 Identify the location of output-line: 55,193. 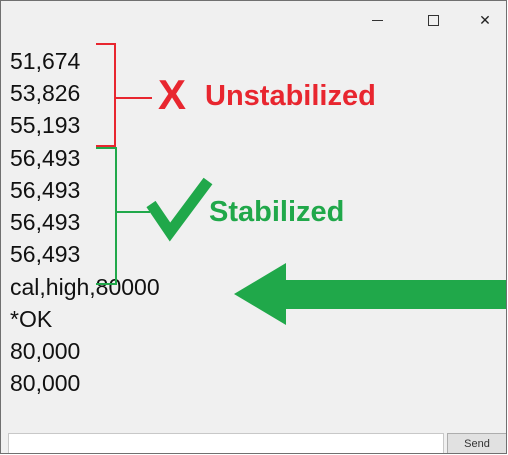
(45, 125).